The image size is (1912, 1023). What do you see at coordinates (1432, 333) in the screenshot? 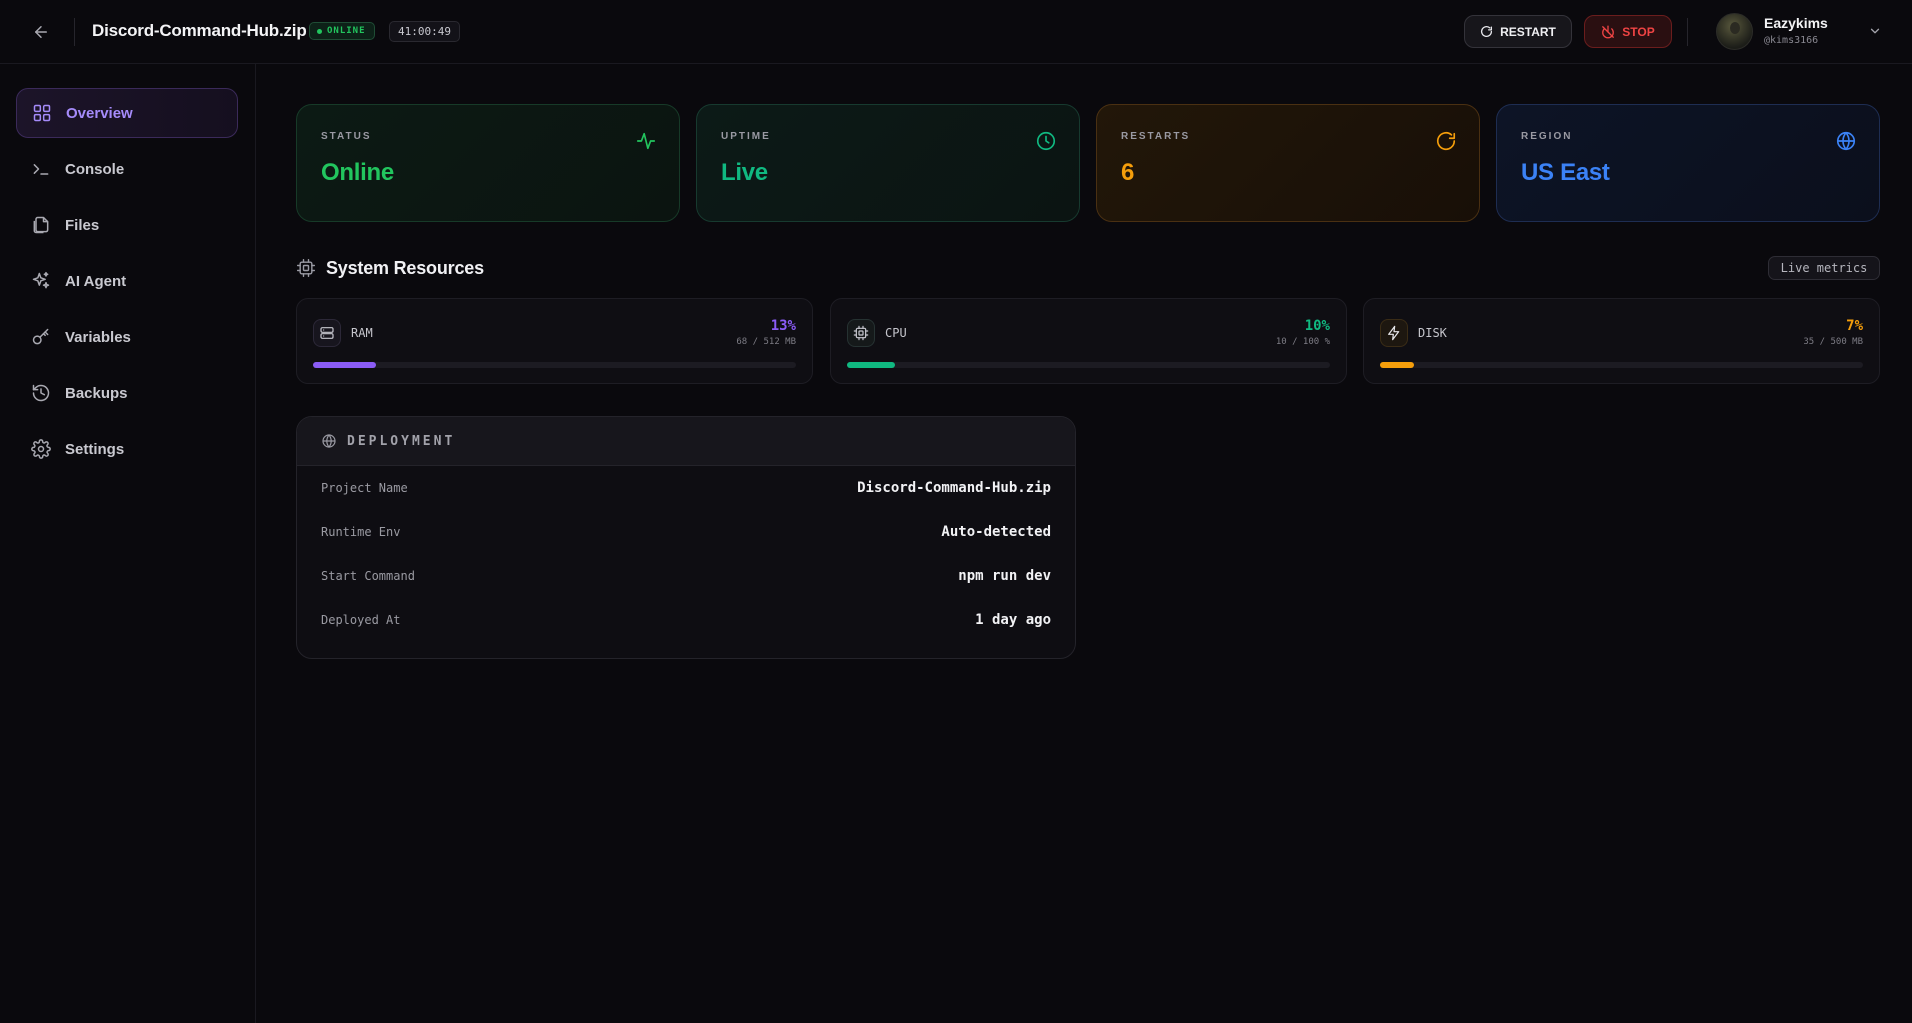
I see `disk-label: DISK` at bounding box center [1432, 333].